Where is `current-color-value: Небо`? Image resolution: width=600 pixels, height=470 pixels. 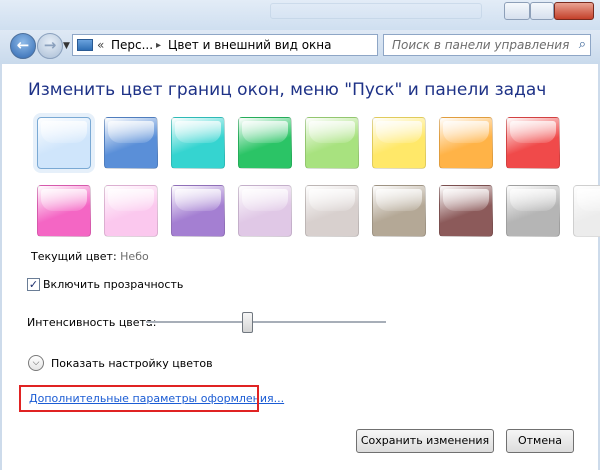
current-color-value: Небо is located at coordinates (134, 256).